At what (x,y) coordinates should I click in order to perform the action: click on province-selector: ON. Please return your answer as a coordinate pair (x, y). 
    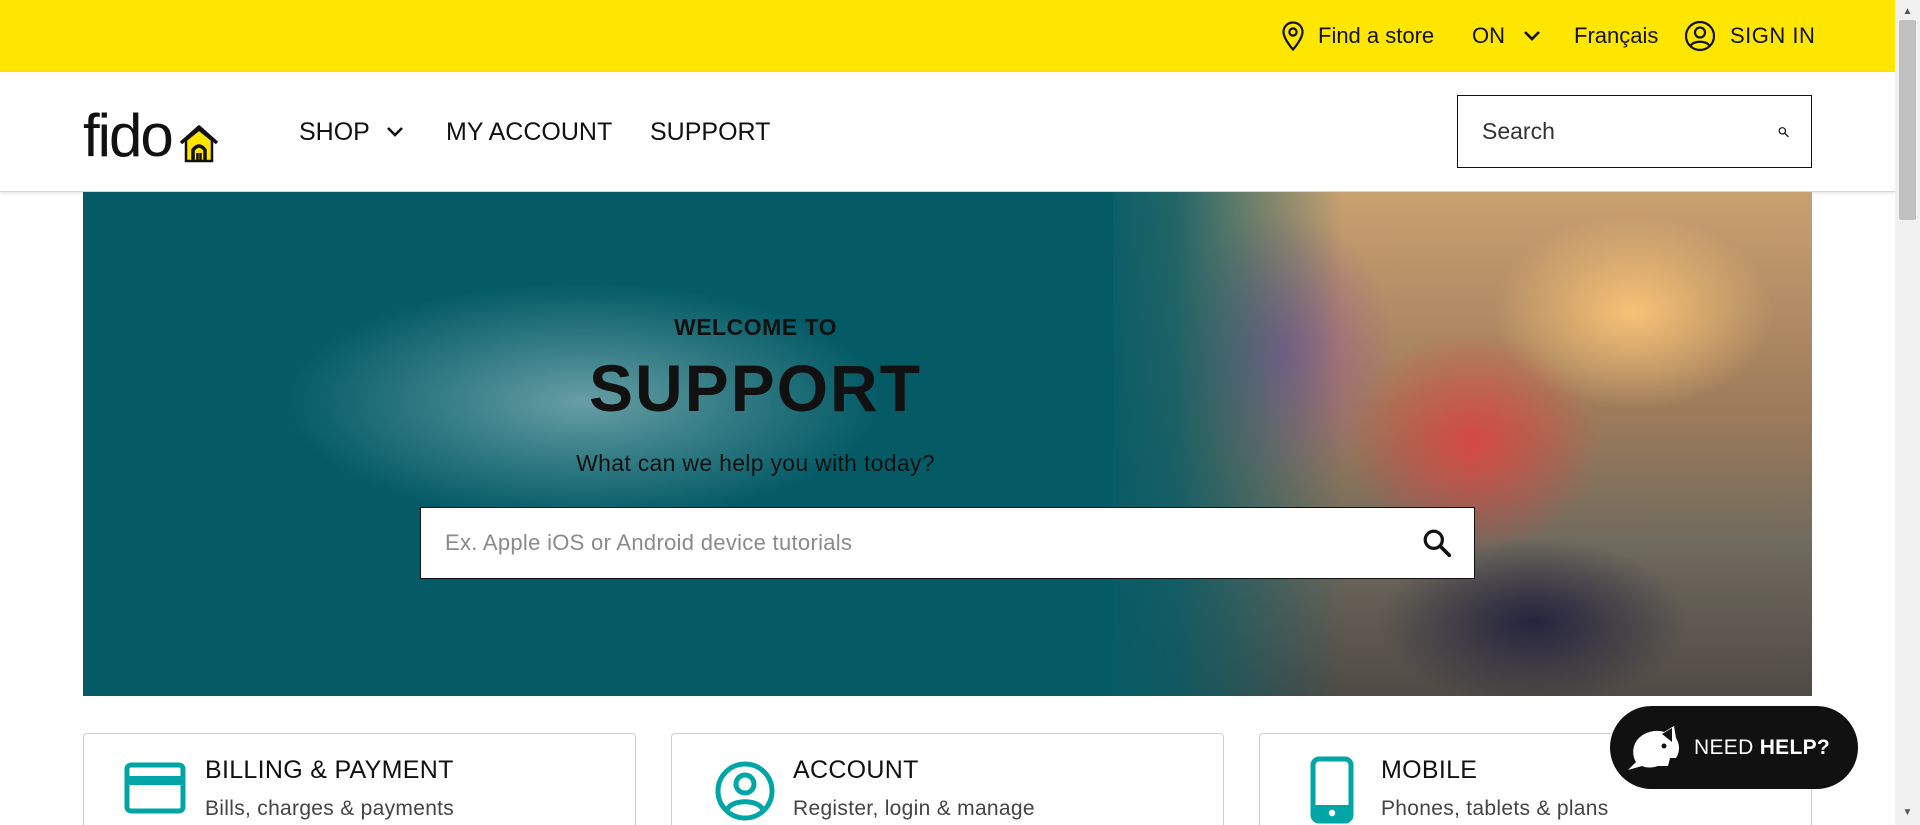
    Looking at the image, I should click on (1506, 36).